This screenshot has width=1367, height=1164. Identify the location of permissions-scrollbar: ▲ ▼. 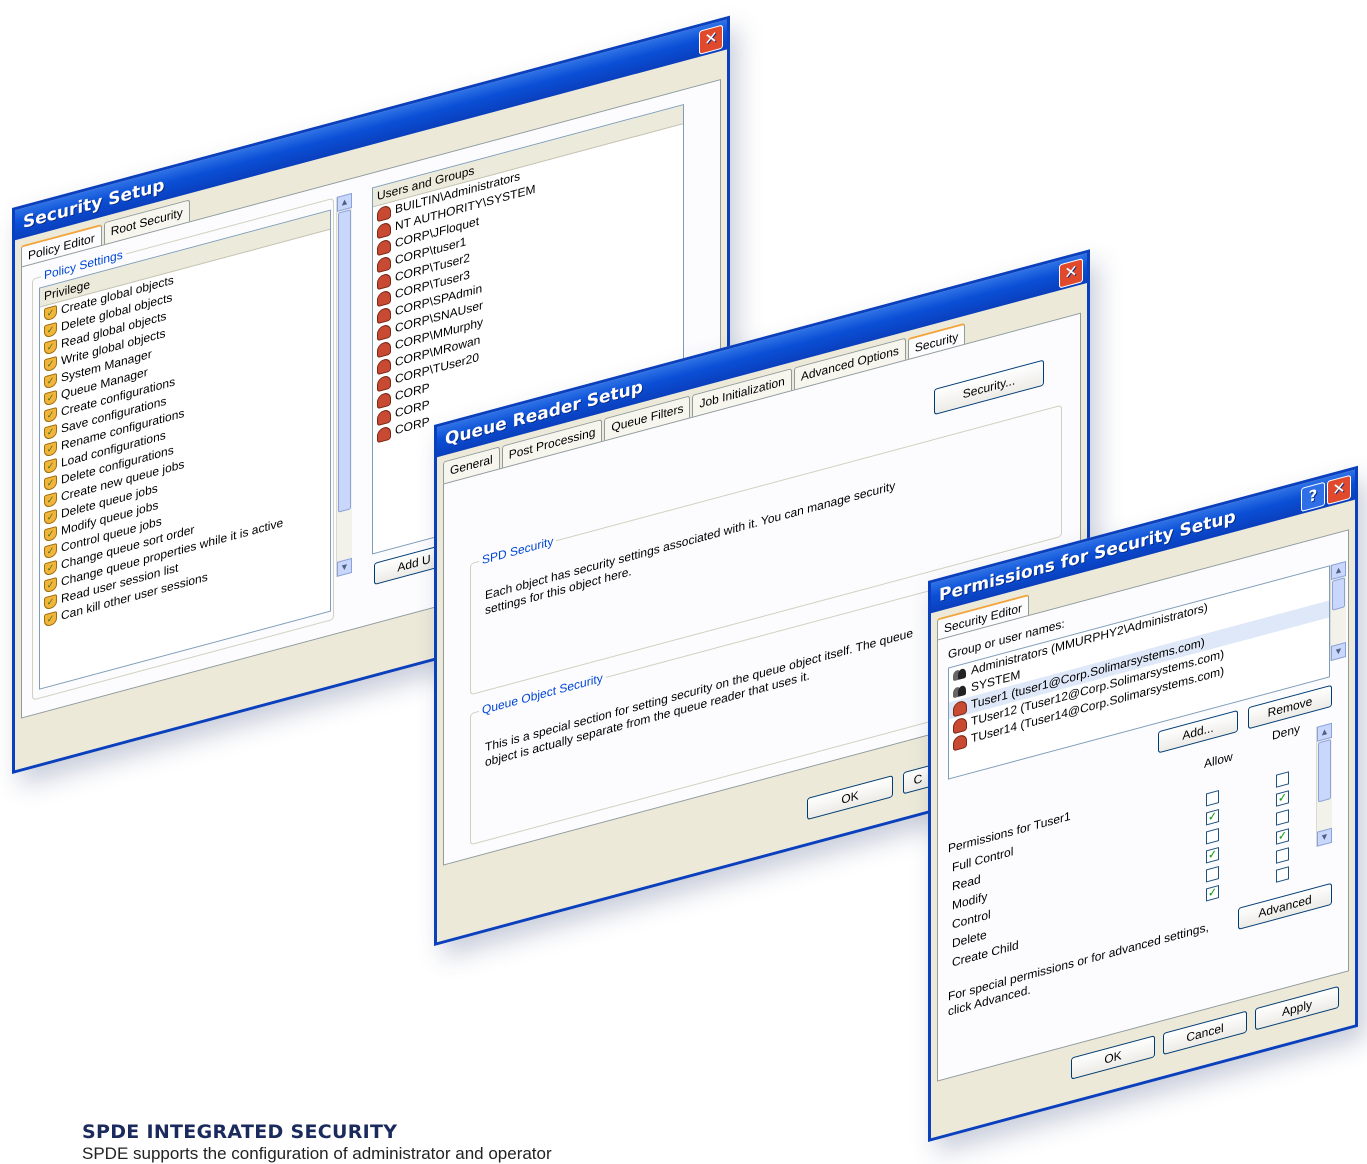
(1324, 785).